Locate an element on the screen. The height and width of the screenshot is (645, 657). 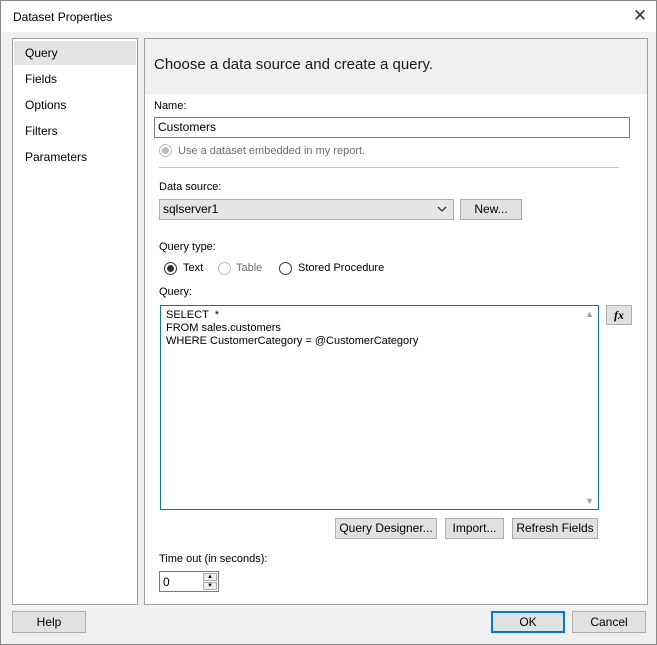
query-line: SELECT * is located at coordinates (192, 315).